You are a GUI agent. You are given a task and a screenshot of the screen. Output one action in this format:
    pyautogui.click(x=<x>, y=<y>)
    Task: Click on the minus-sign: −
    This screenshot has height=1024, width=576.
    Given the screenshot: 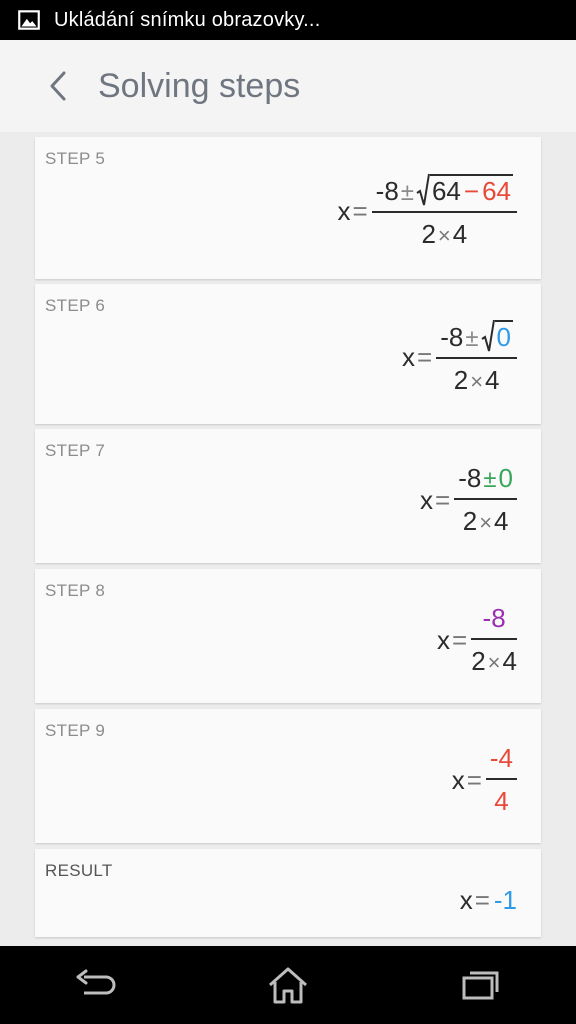 What is the action you would take?
    pyautogui.click(x=471, y=191)
    